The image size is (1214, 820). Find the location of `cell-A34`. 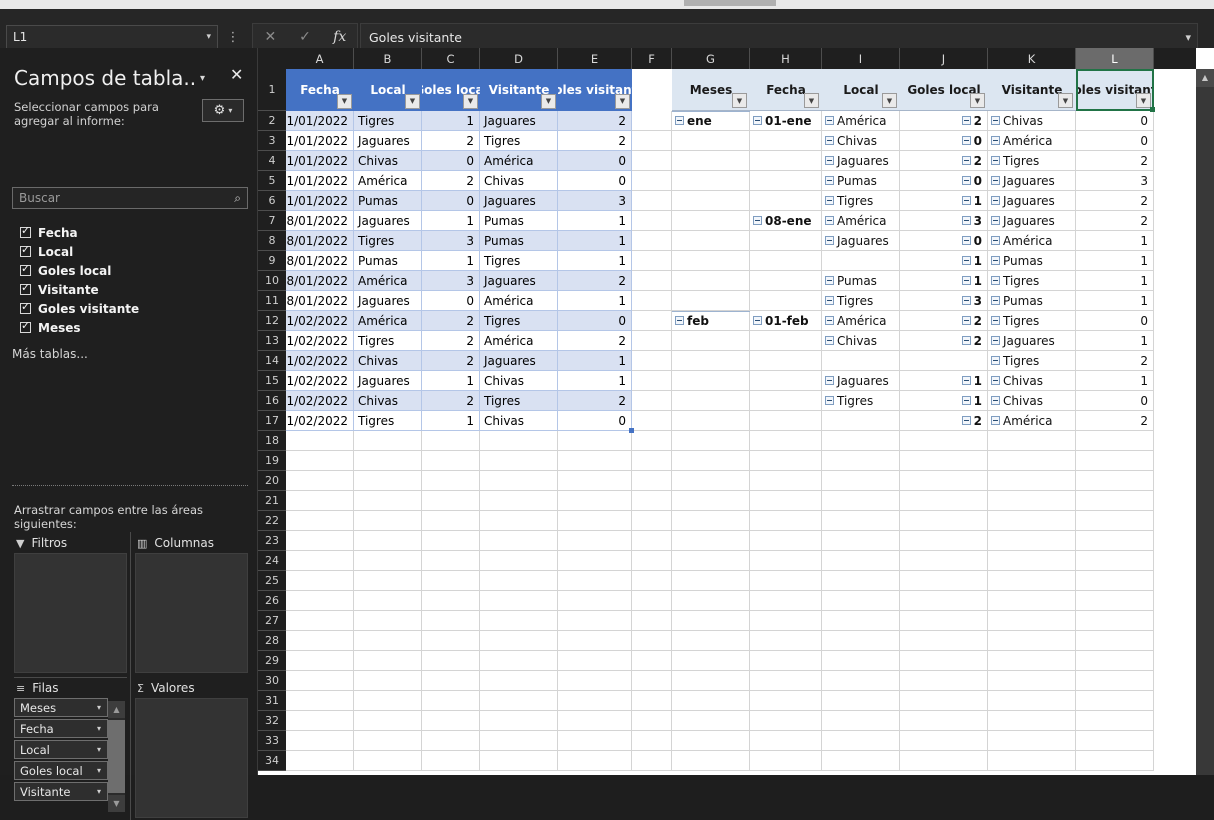

cell-A34 is located at coordinates (320, 761).